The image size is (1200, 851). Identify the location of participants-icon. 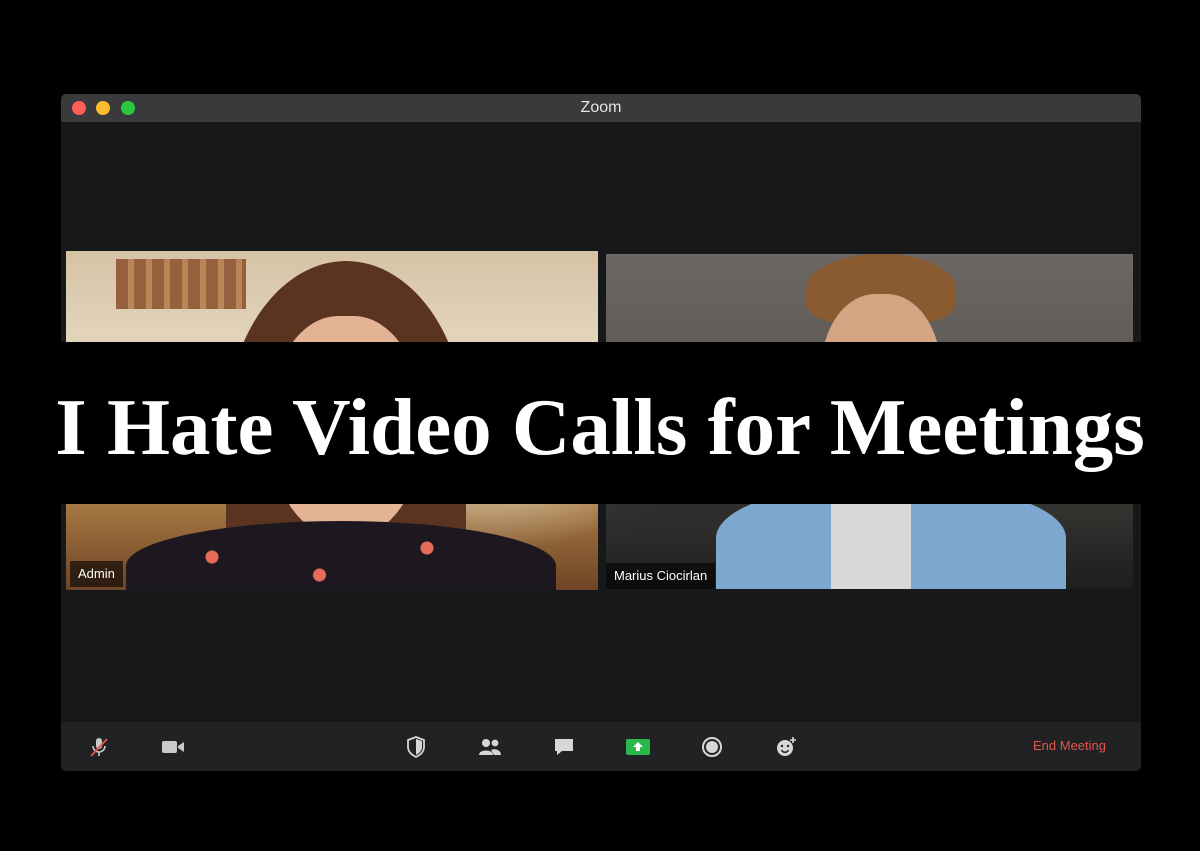
(490, 747).